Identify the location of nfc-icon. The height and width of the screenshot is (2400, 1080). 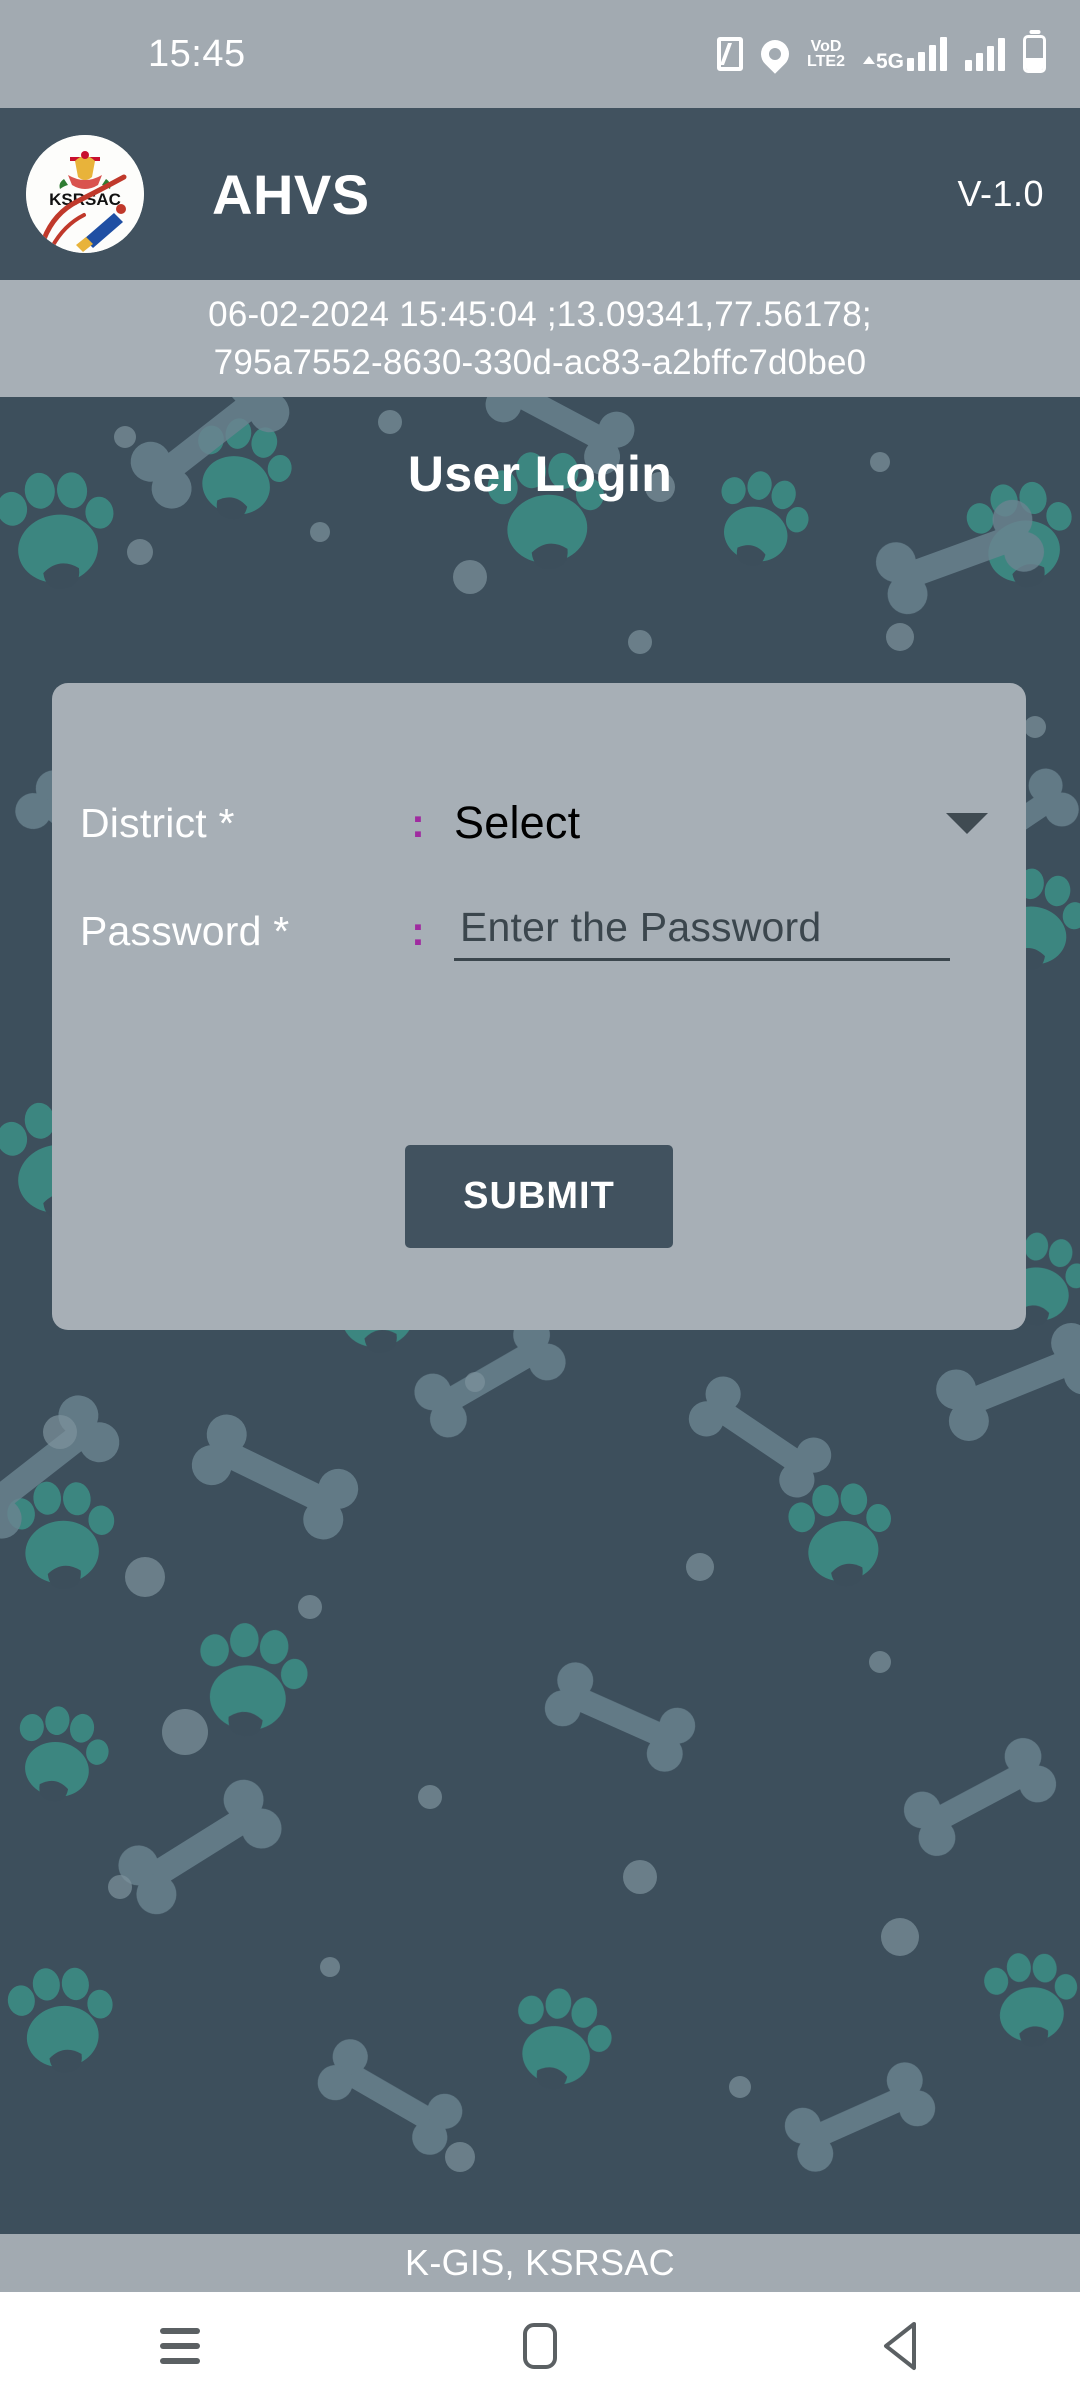
(730, 54).